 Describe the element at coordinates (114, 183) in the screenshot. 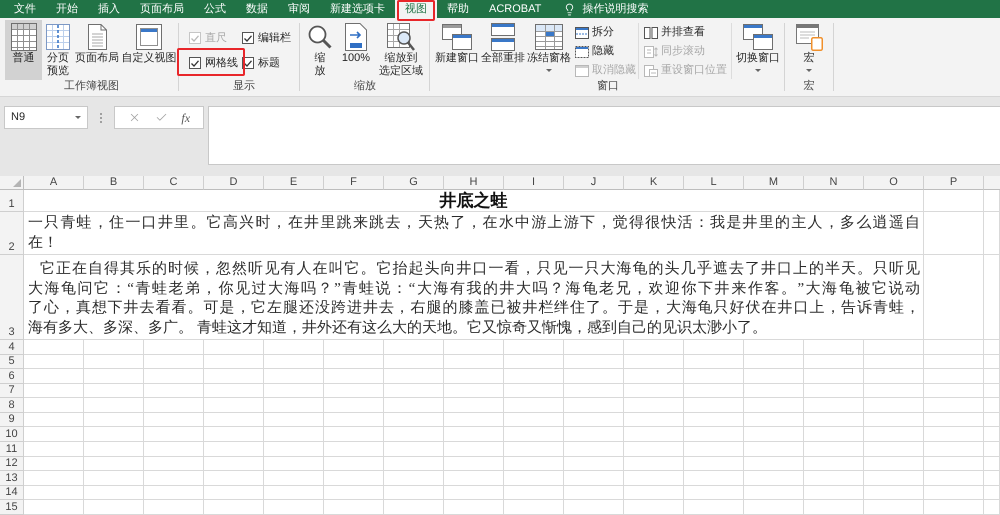

I see `column-header: B` at that location.